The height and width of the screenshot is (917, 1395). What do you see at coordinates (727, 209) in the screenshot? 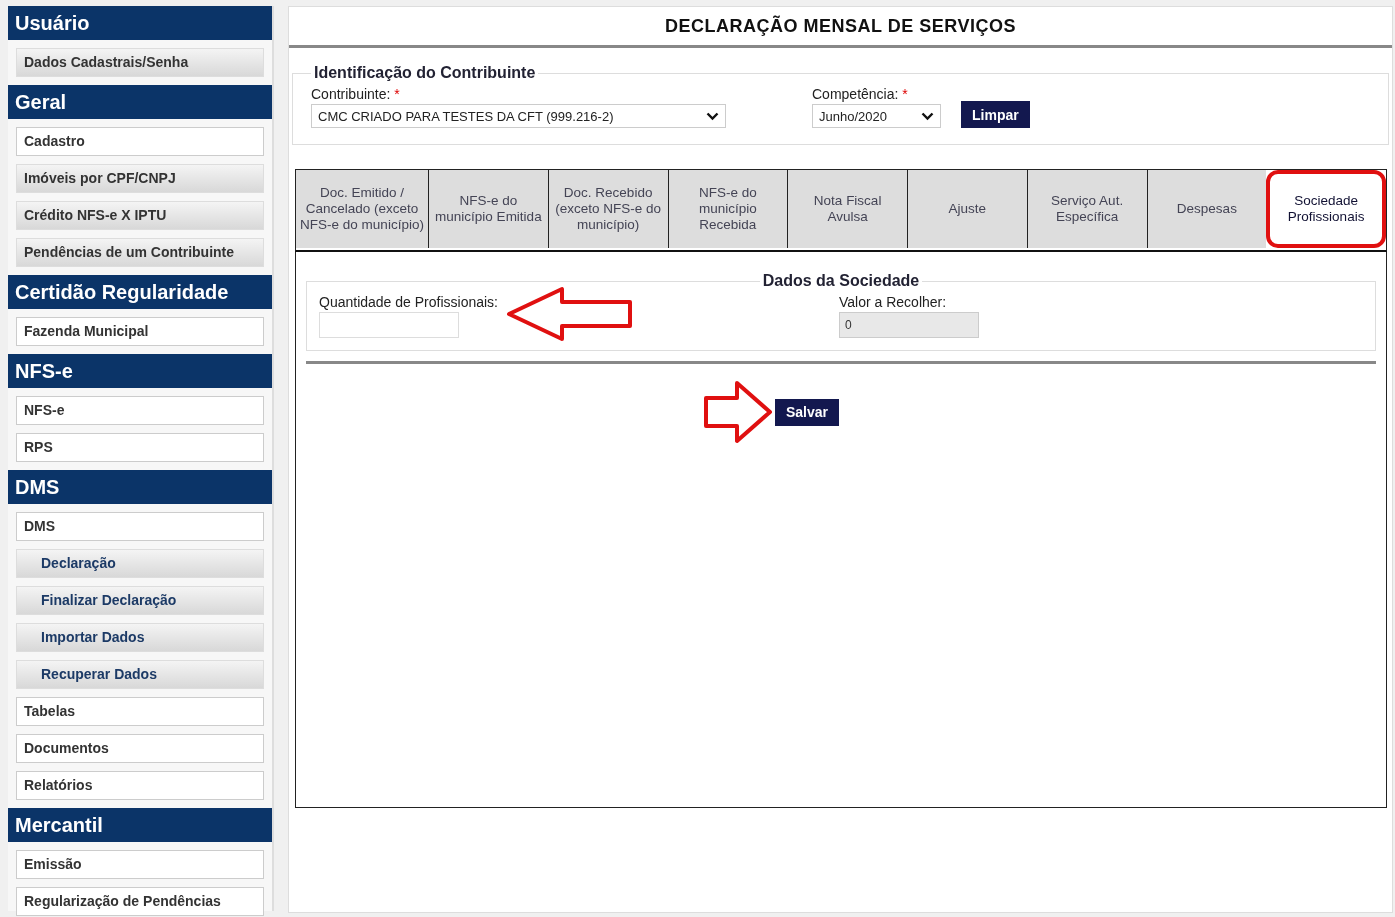
I see `tab: NFS-e do município Recebida` at bounding box center [727, 209].